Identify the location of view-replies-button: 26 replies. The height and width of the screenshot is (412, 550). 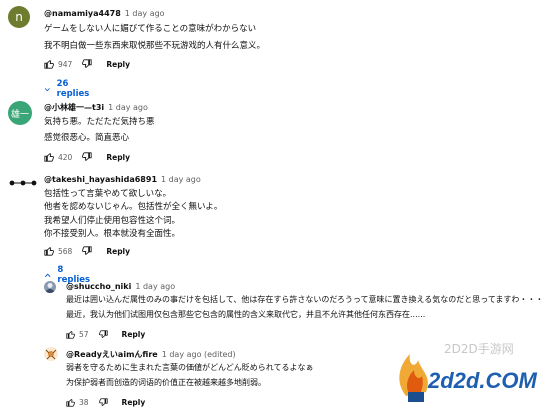
(68, 89).